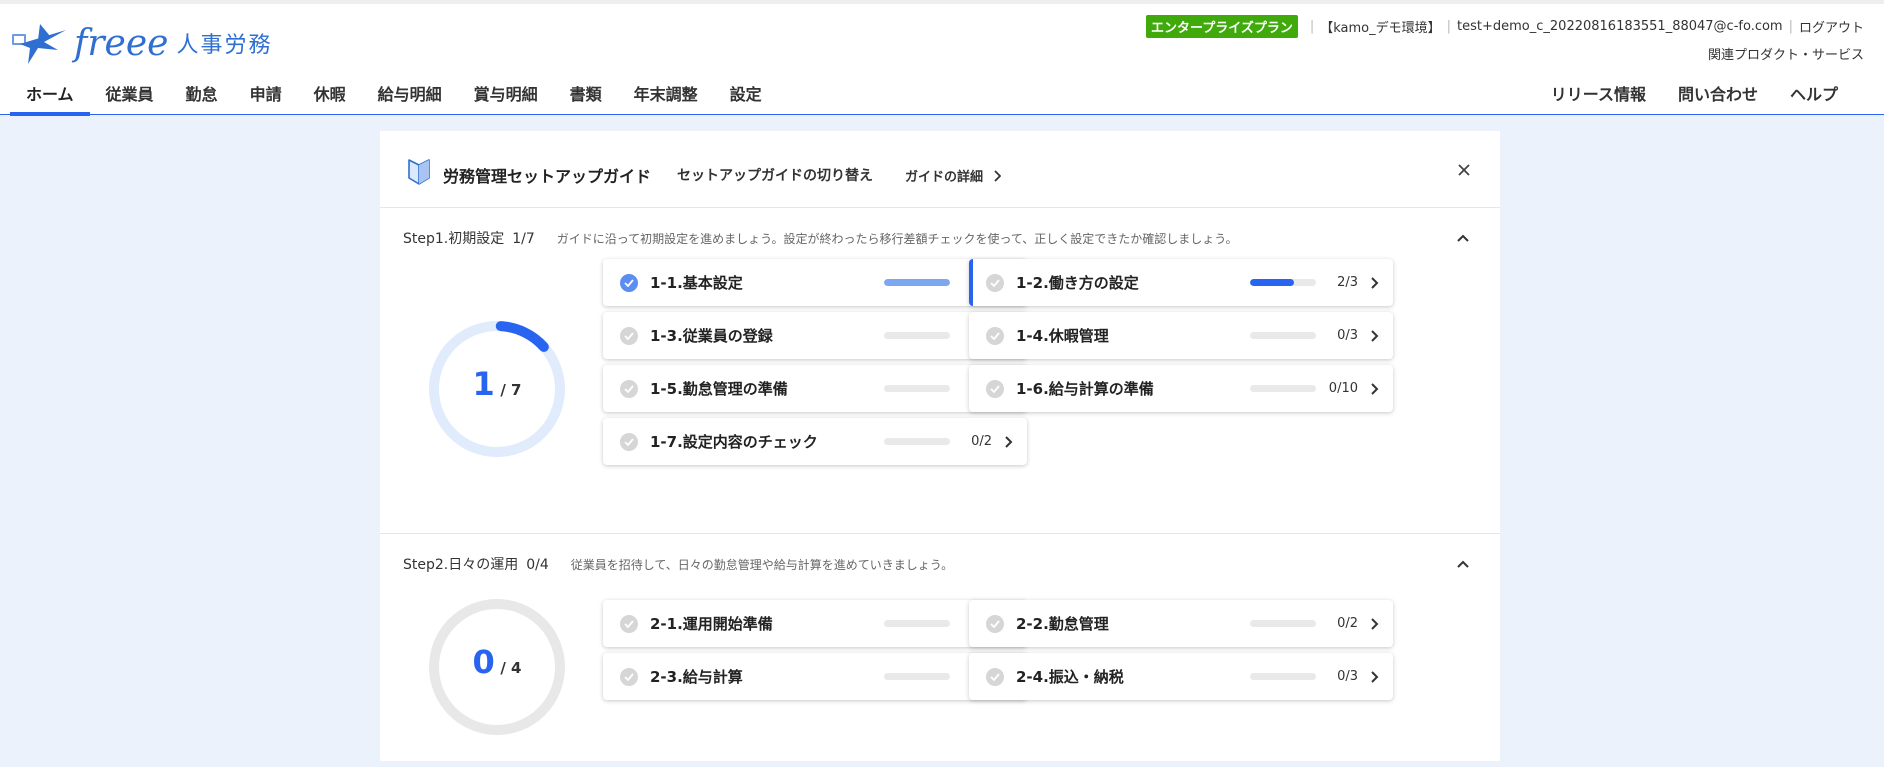  Describe the element at coordinates (454, 239) in the screenshot. I see `step1-title: Step1.初期設定` at that location.